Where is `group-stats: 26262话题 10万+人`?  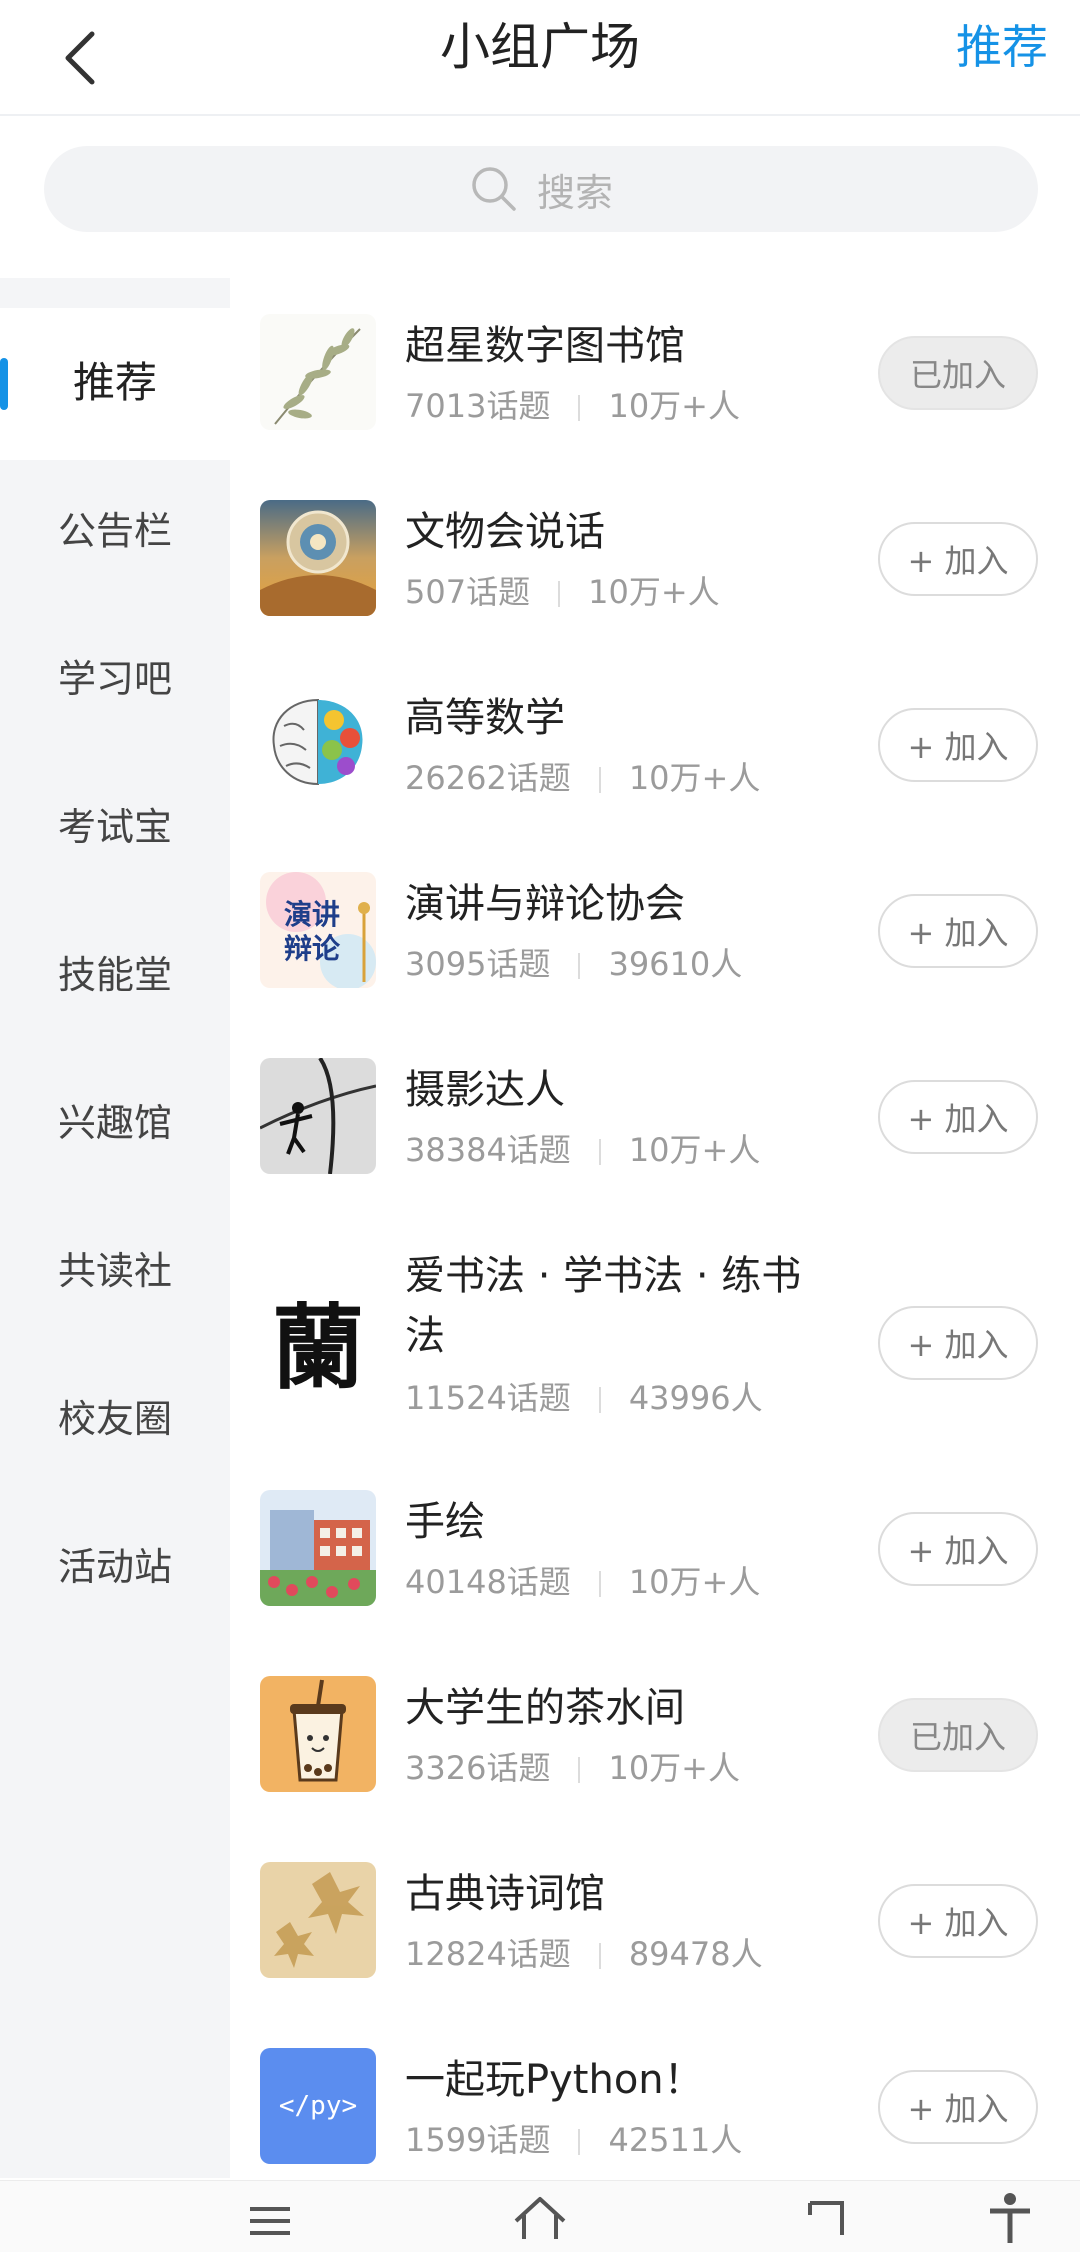 group-stats: 26262话题 10万+人 is located at coordinates (582, 778).